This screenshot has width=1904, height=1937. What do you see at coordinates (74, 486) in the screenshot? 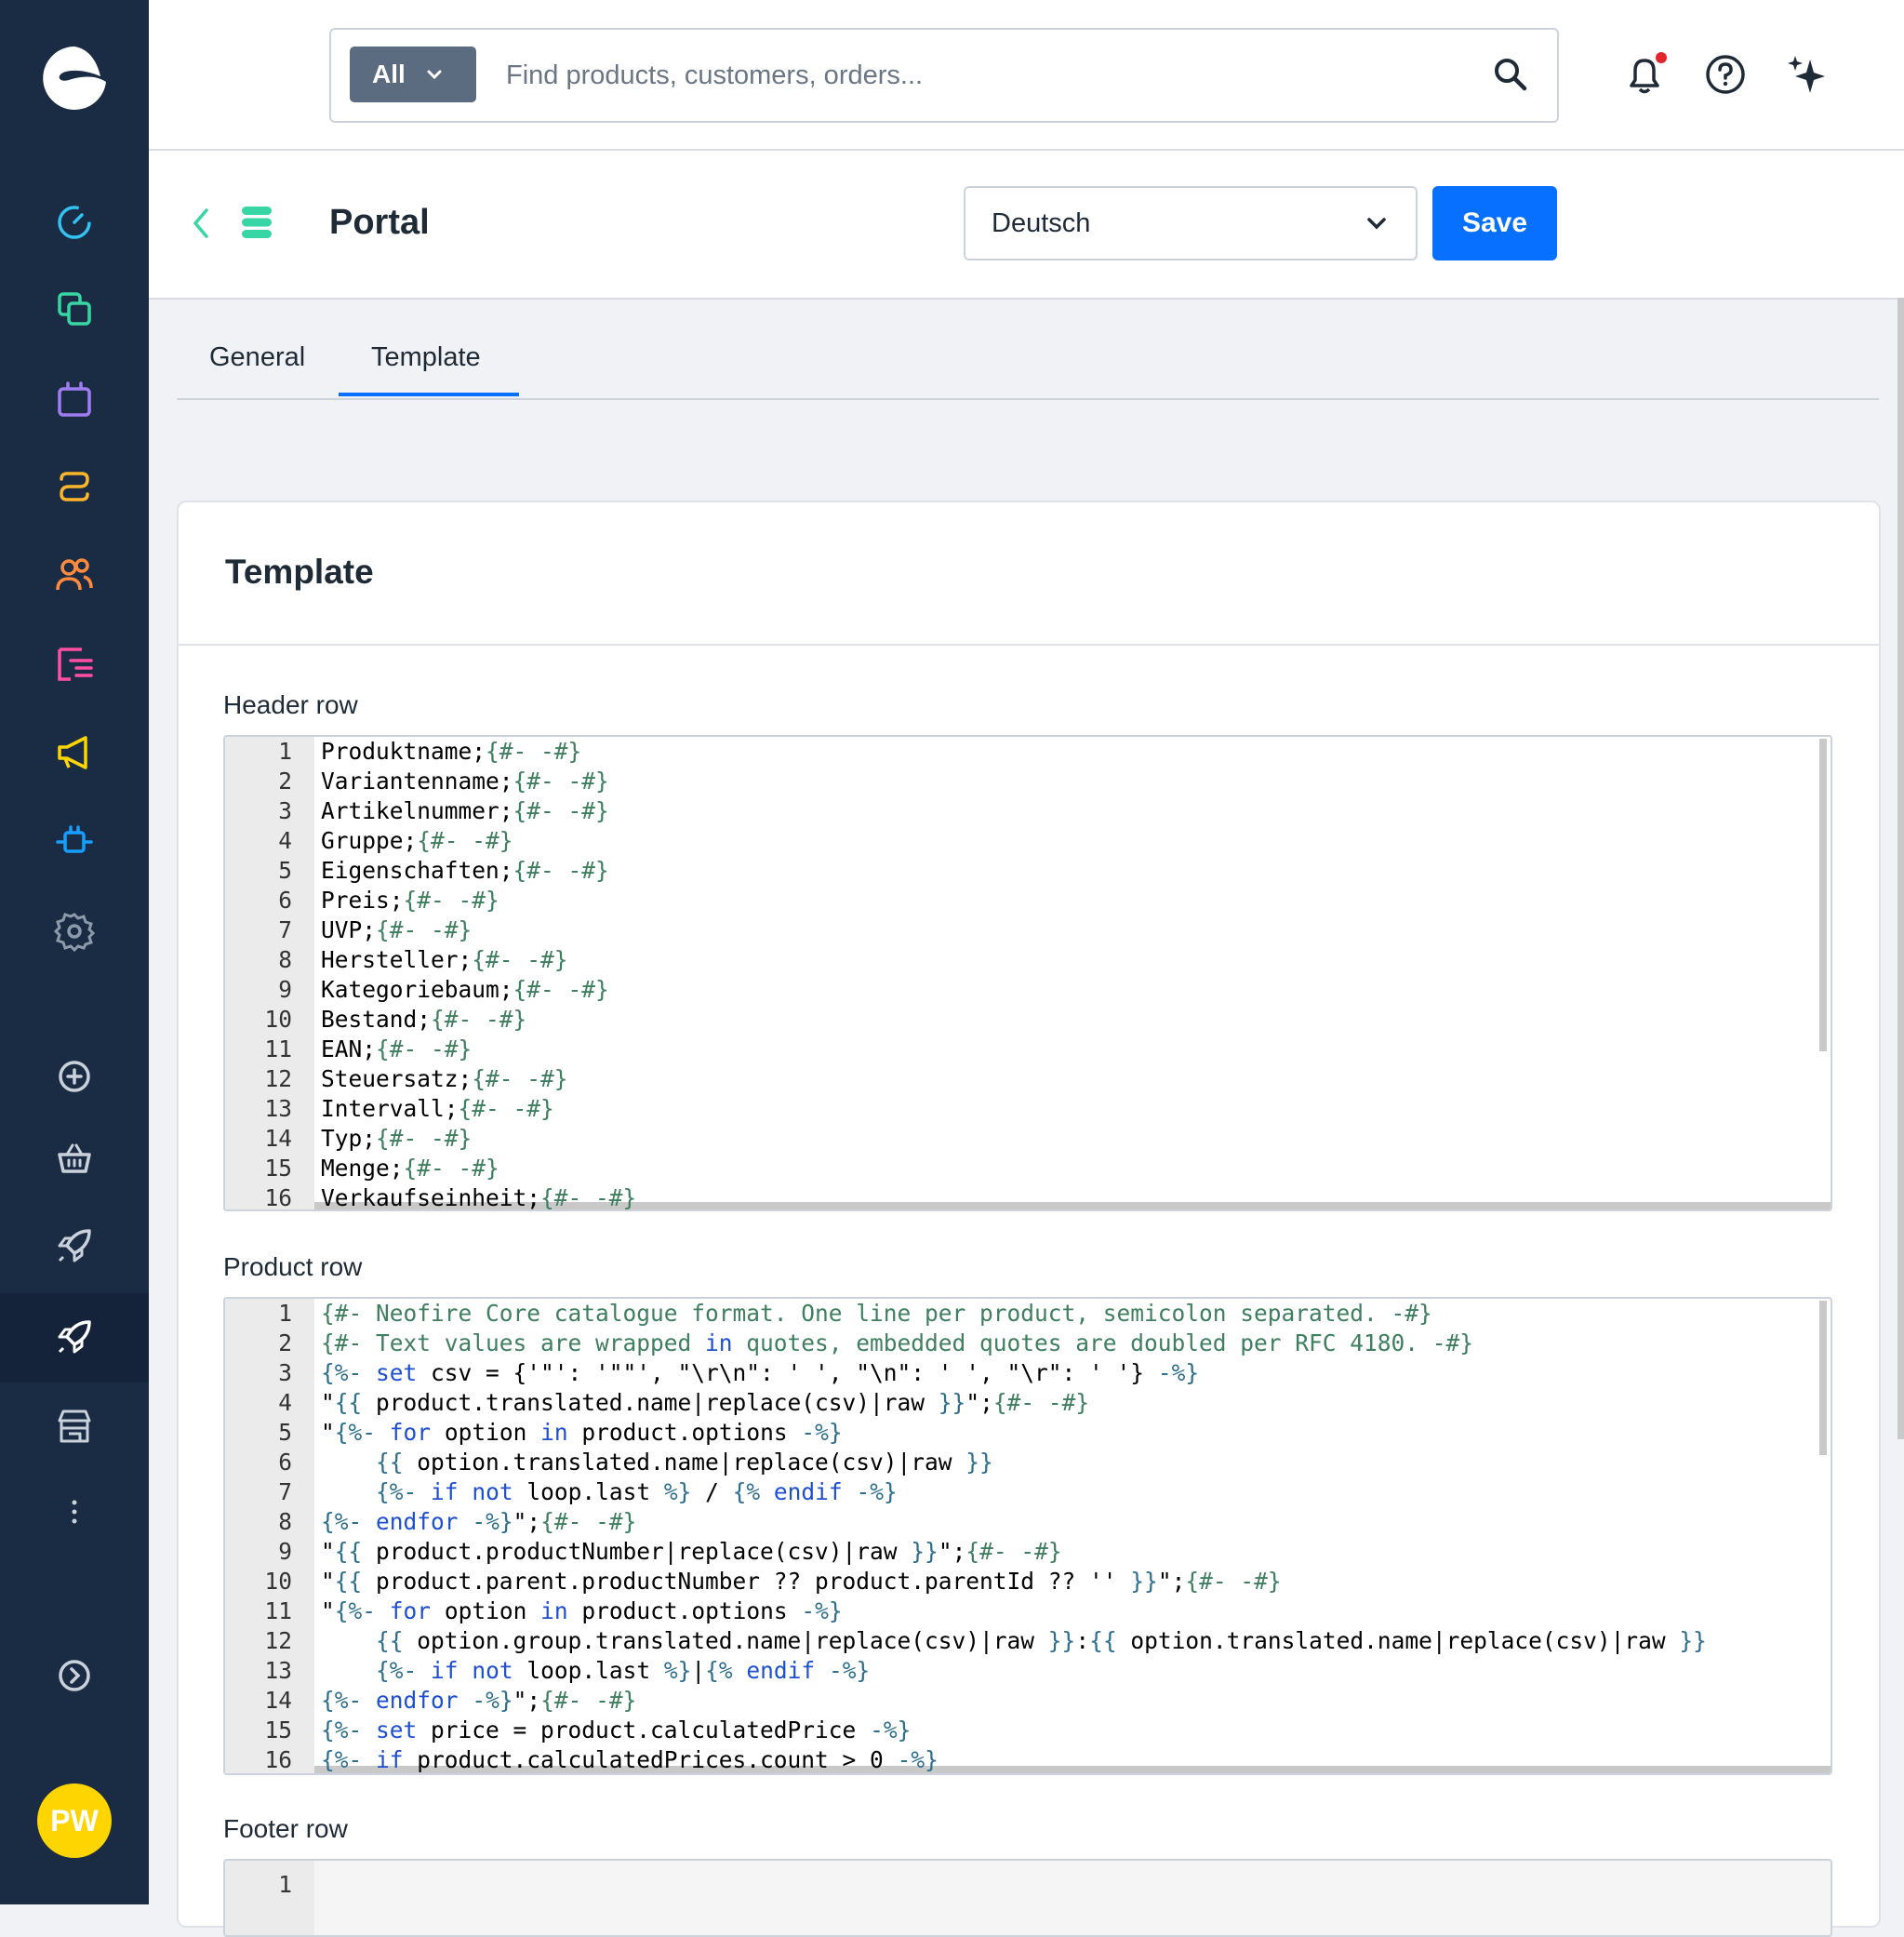
I see `customers-icon` at bounding box center [74, 486].